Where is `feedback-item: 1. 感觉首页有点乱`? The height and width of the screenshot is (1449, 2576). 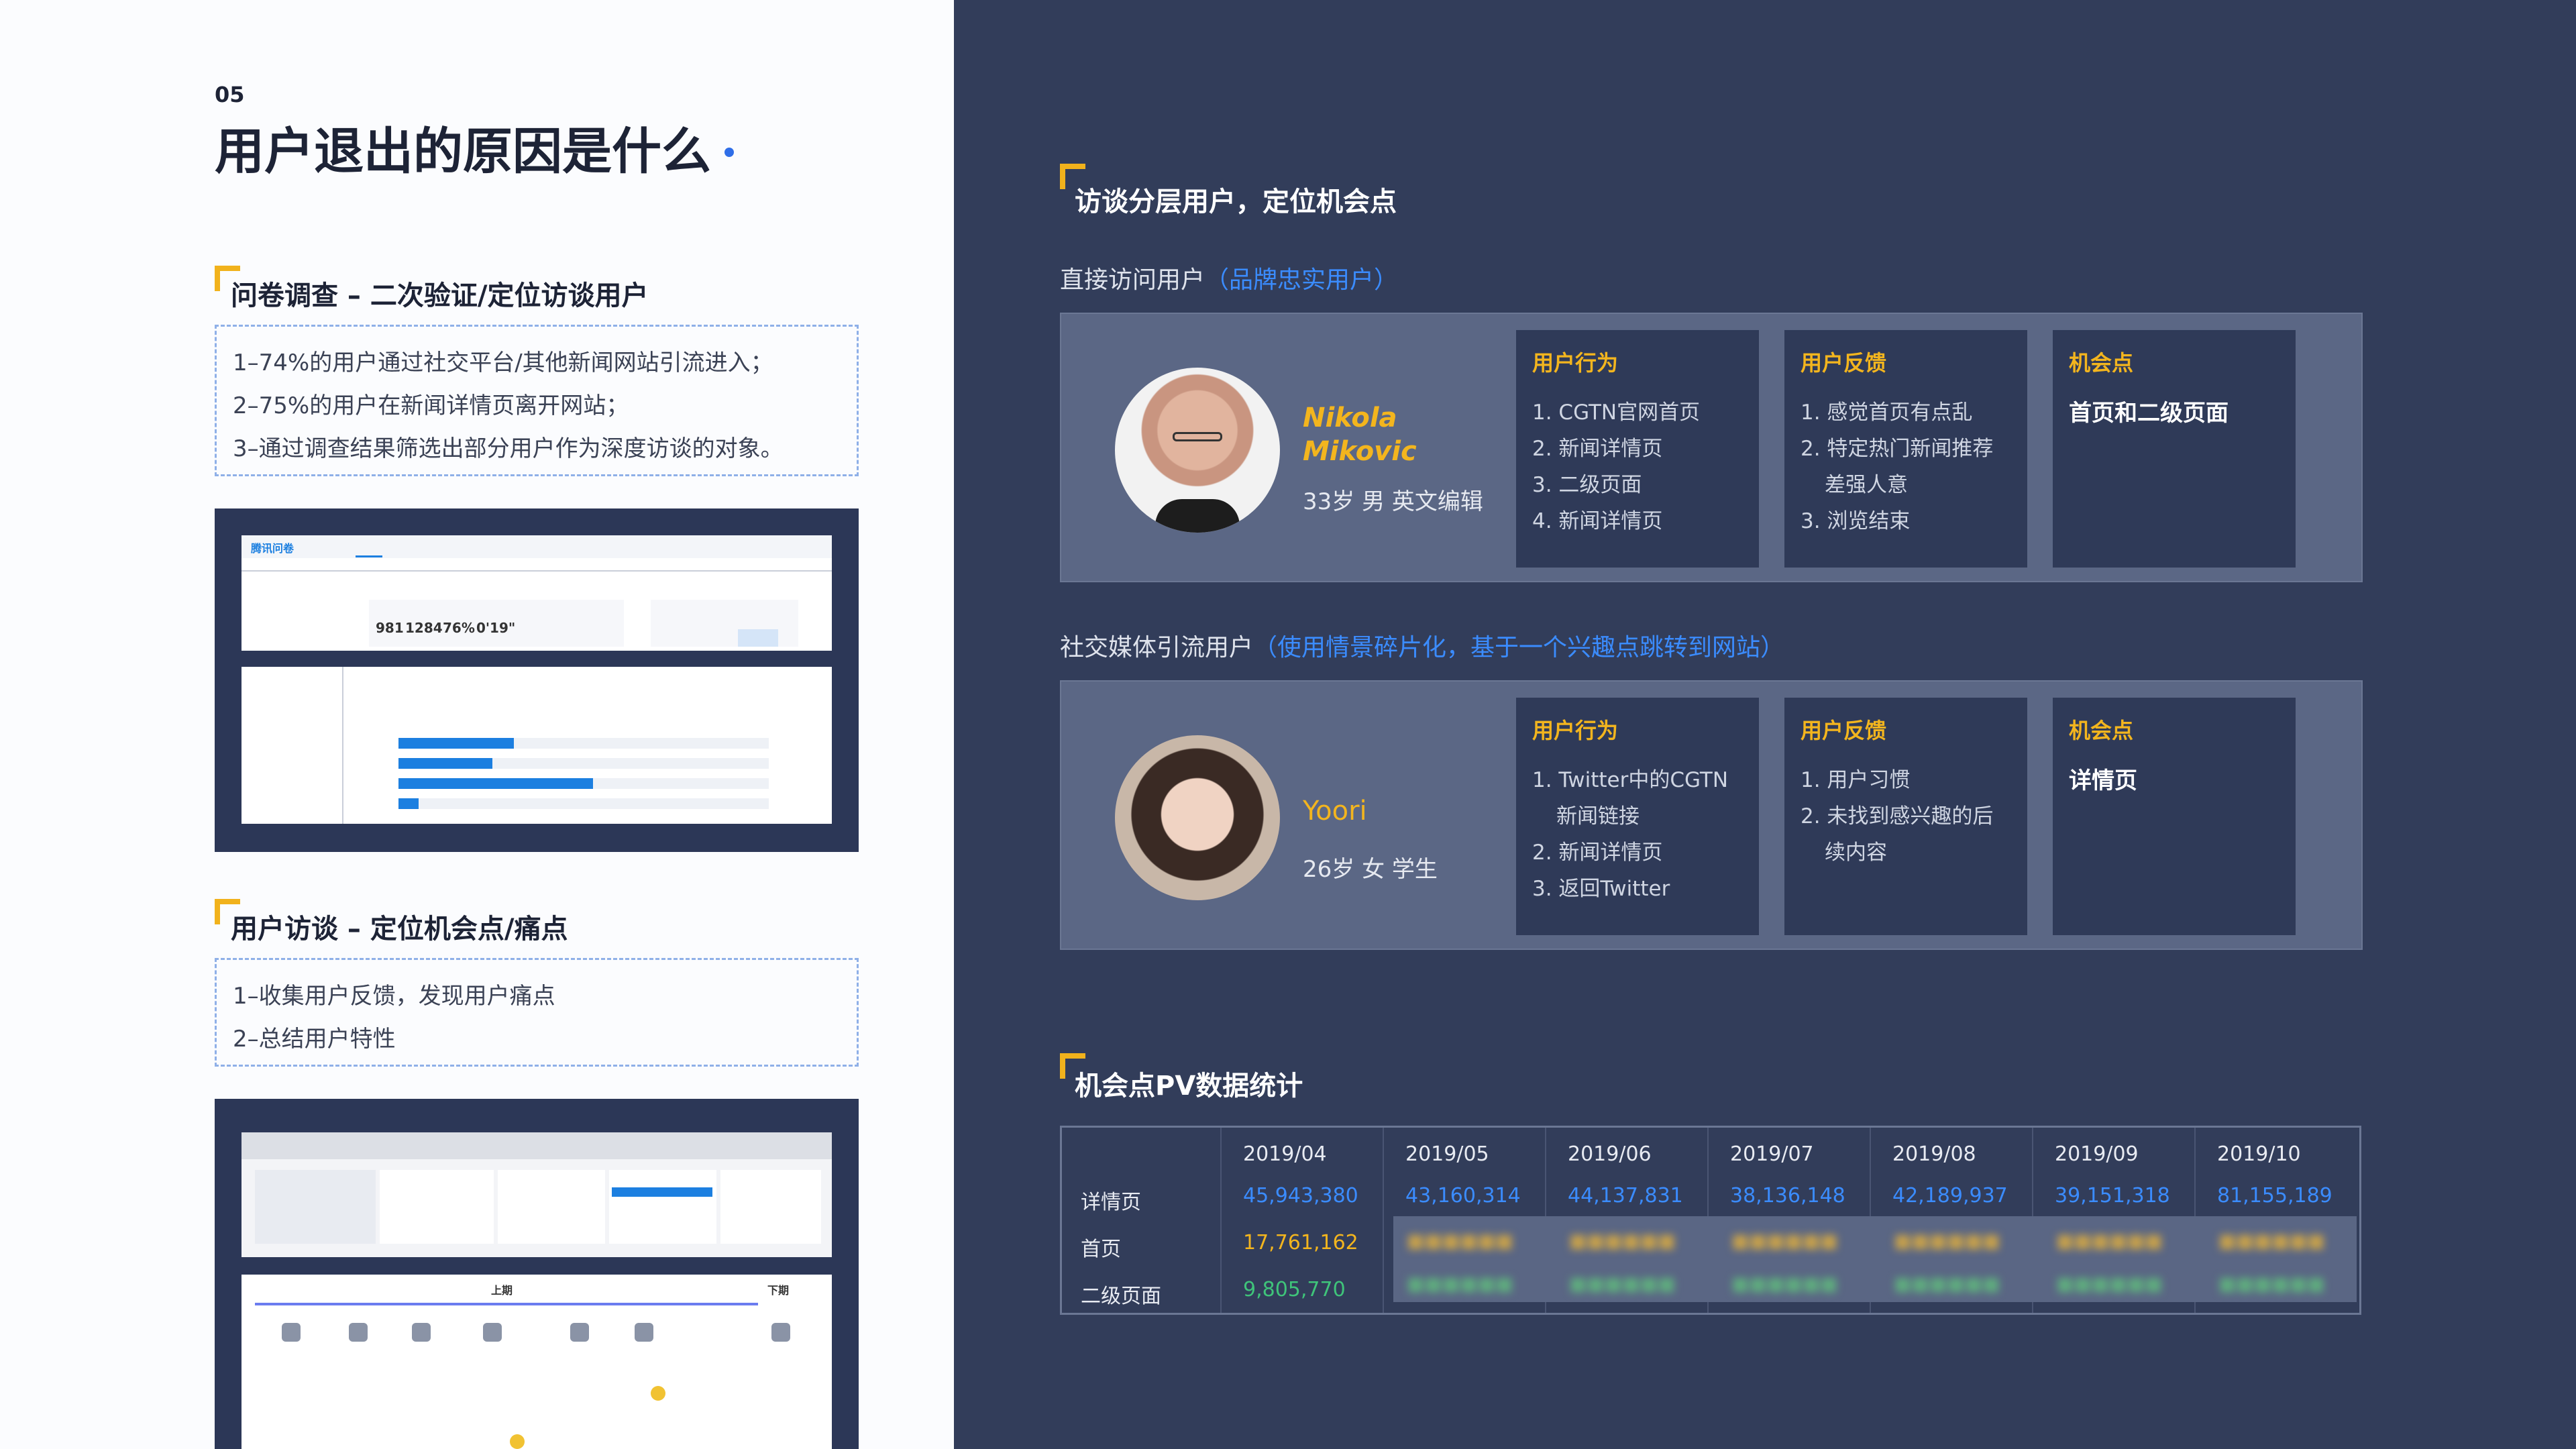 feedback-item: 1. 感觉首页有点乱 is located at coordinates (1887, 412).